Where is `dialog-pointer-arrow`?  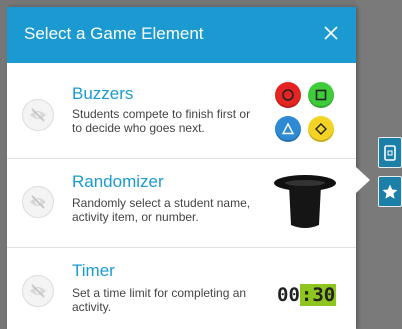
dialog-pointer-arrow is located at coordinates (363, 180).